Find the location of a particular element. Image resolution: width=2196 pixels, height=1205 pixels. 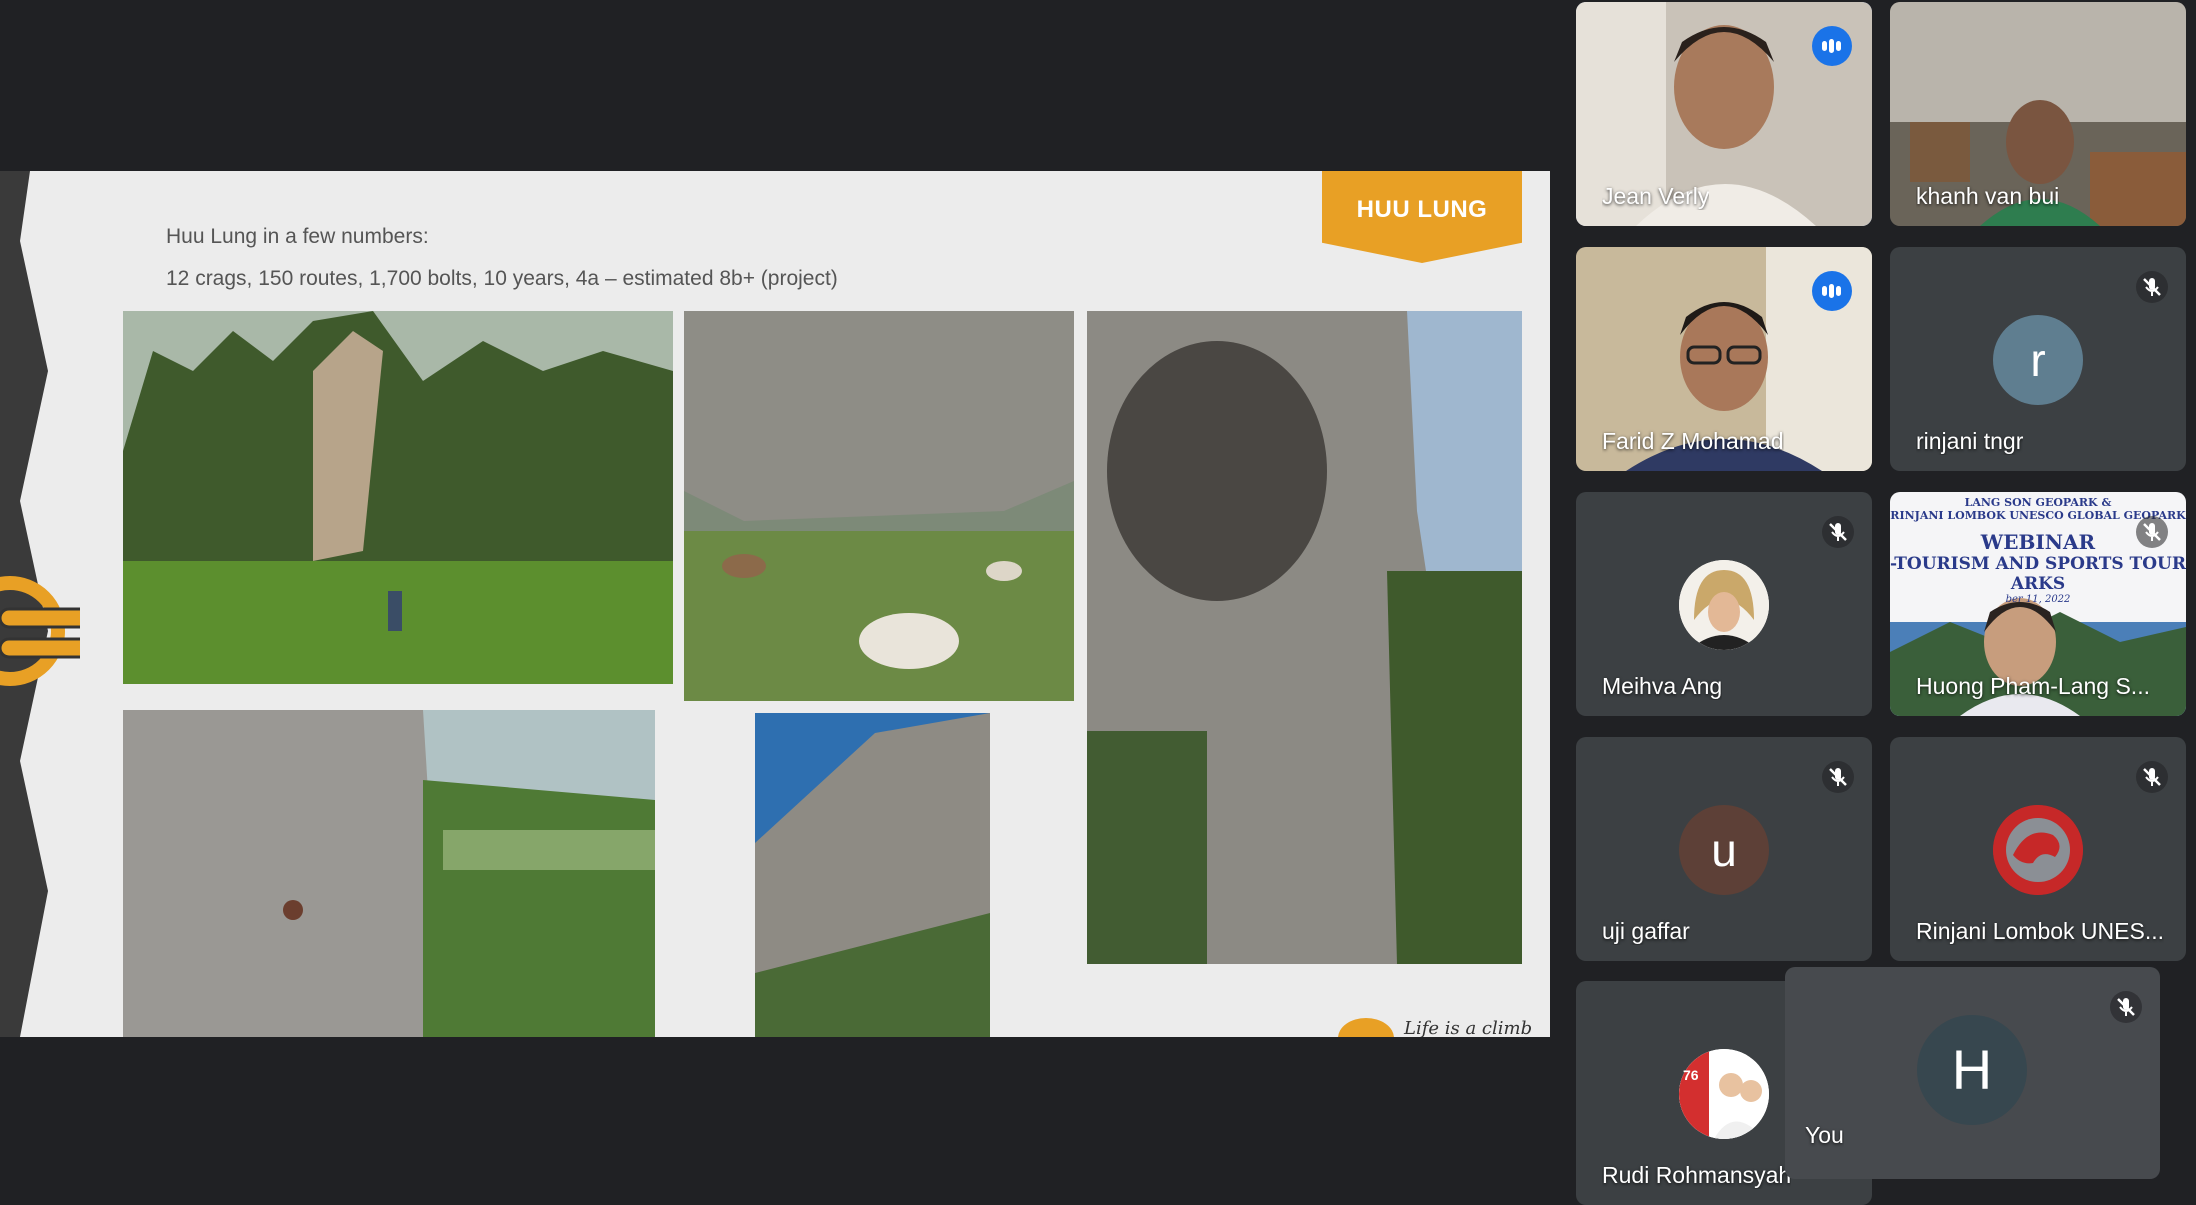

participant-avatar: r is located at coordinates (2038, 360).